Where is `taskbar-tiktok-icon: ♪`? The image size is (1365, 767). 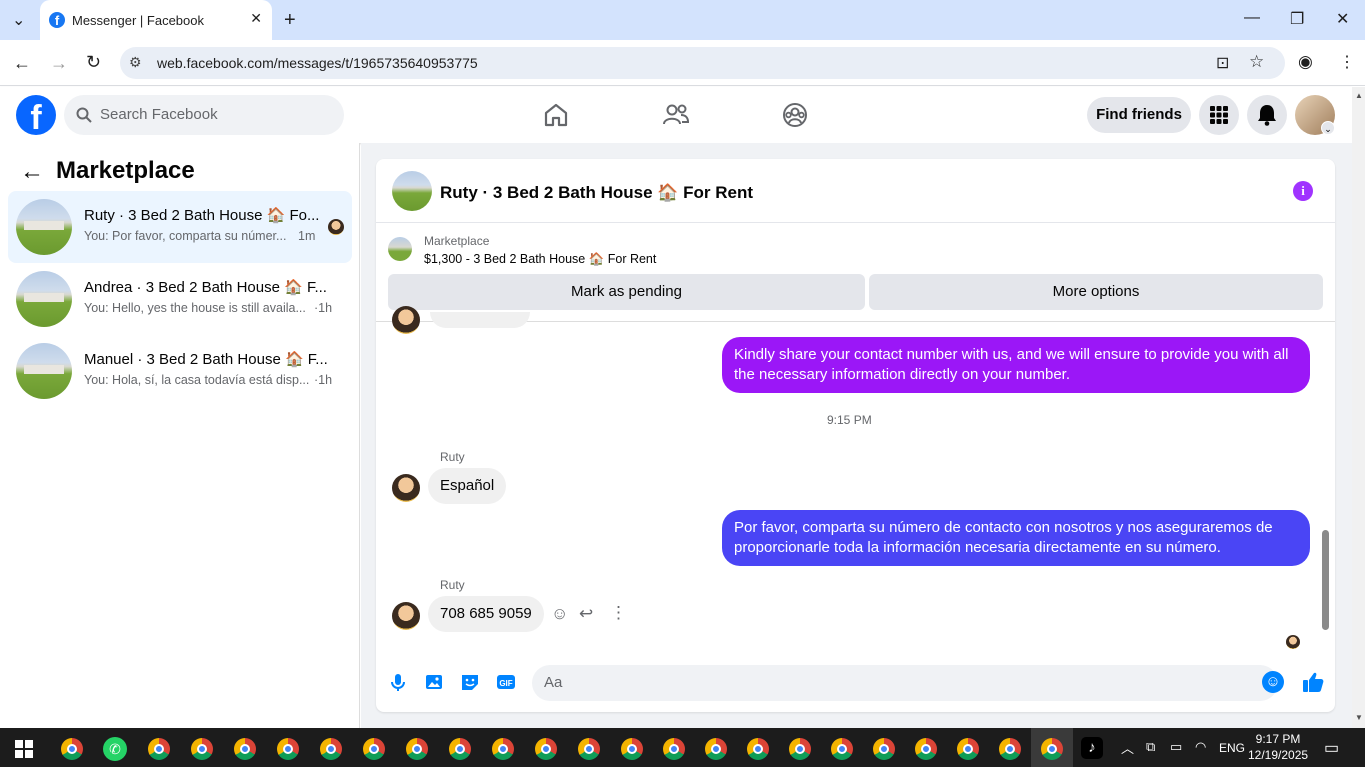 taskbar-tiktok-icon: ♪ is located at coordinates (1092, 748).